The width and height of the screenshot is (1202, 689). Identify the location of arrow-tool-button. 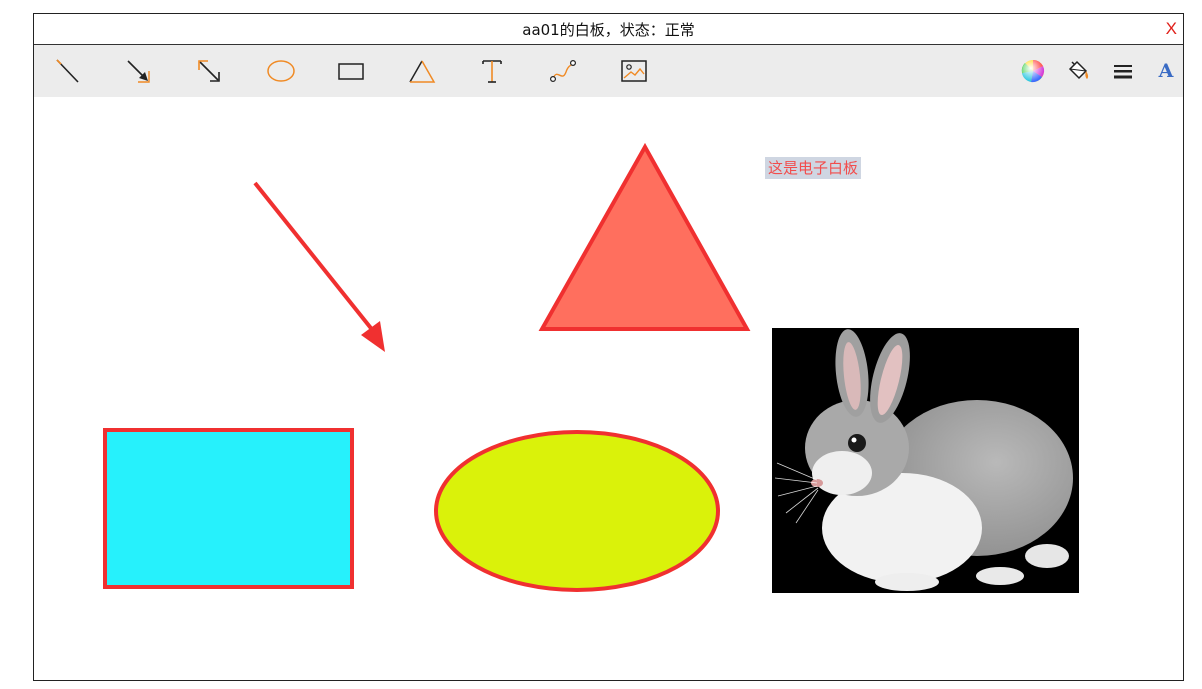
(138, 71).